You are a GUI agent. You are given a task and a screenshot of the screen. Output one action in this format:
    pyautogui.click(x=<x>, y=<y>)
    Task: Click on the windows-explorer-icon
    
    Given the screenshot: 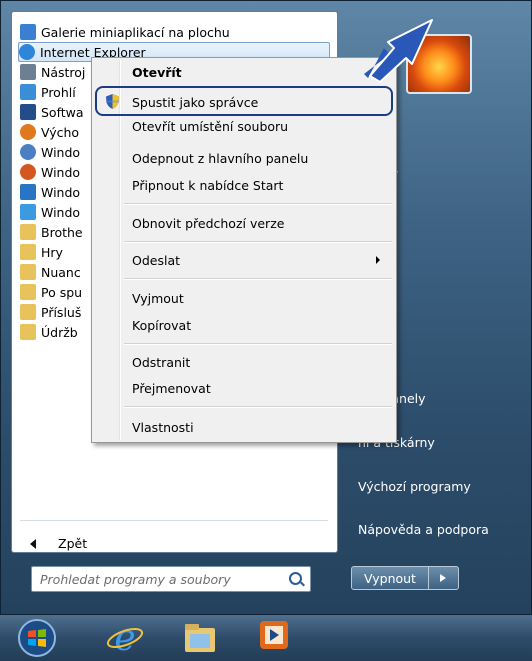 What is the action you would take?
    pyautogui.click(x=200, y=638)
    